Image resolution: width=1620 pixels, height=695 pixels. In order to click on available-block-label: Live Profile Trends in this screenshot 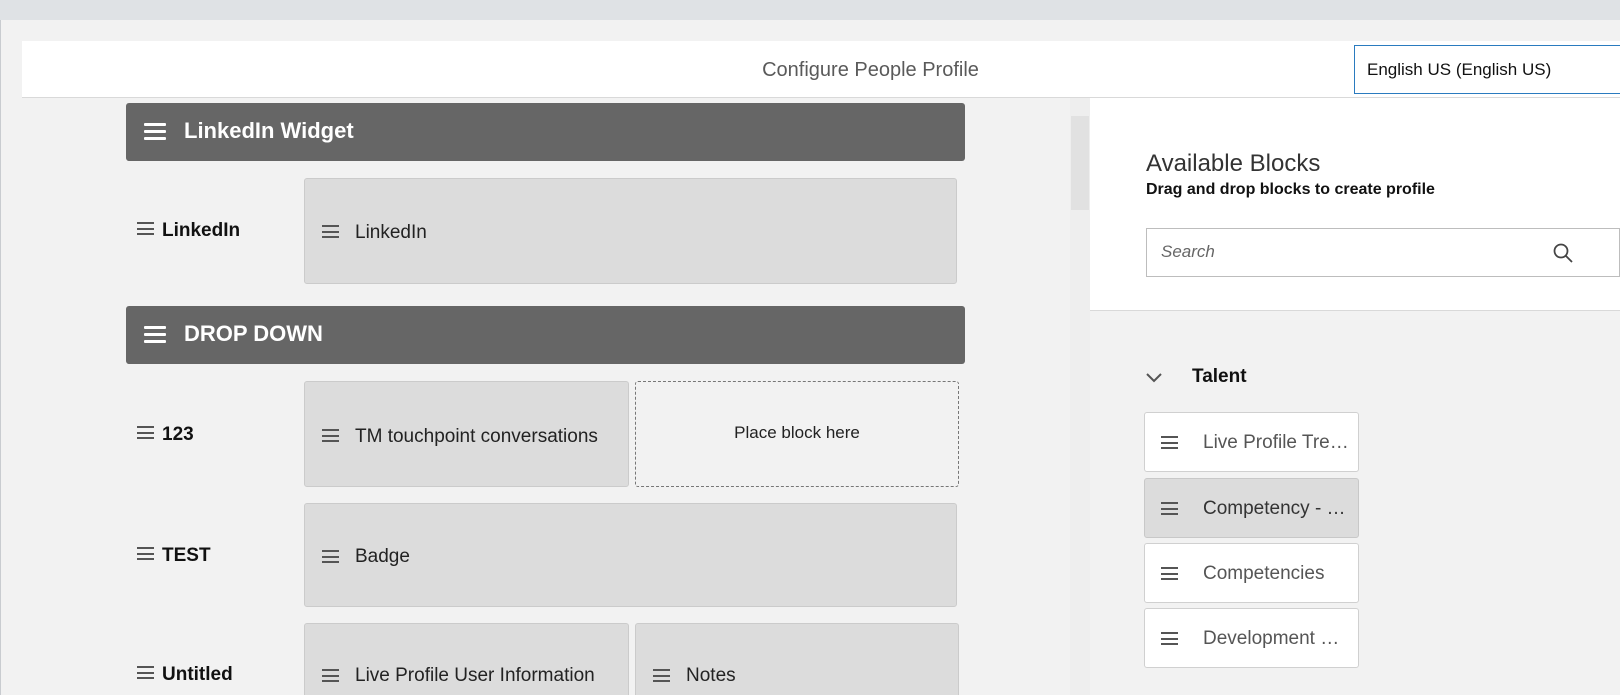, I will do `click(1278, 442)`.